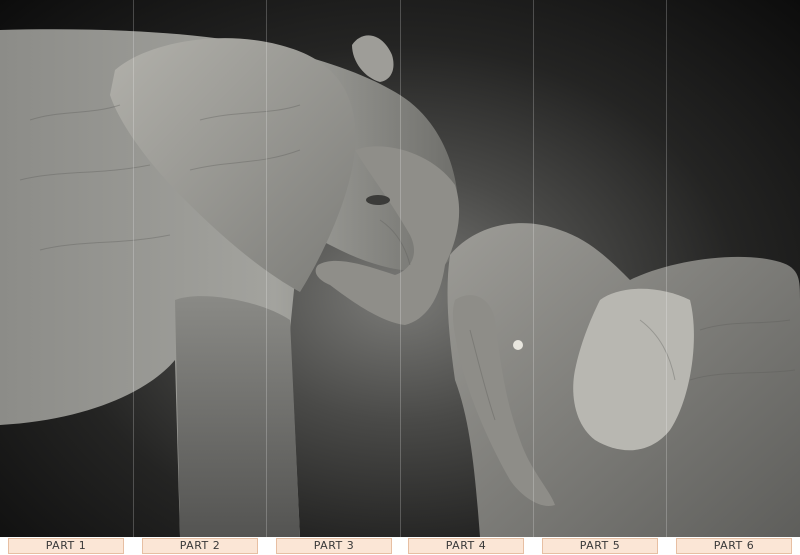  Describe the element at coordinates (200, 546) in the screenshot. I see `panel-label-2: PART 2` at that location.